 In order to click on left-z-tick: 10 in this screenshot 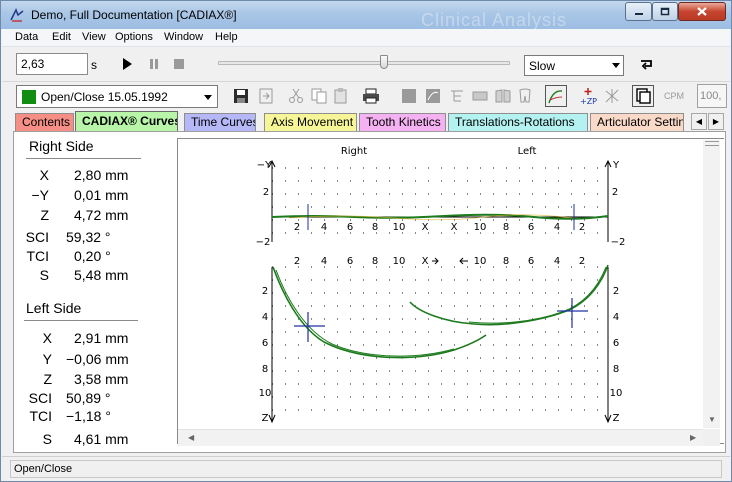, I will do `click(616, 393)`.